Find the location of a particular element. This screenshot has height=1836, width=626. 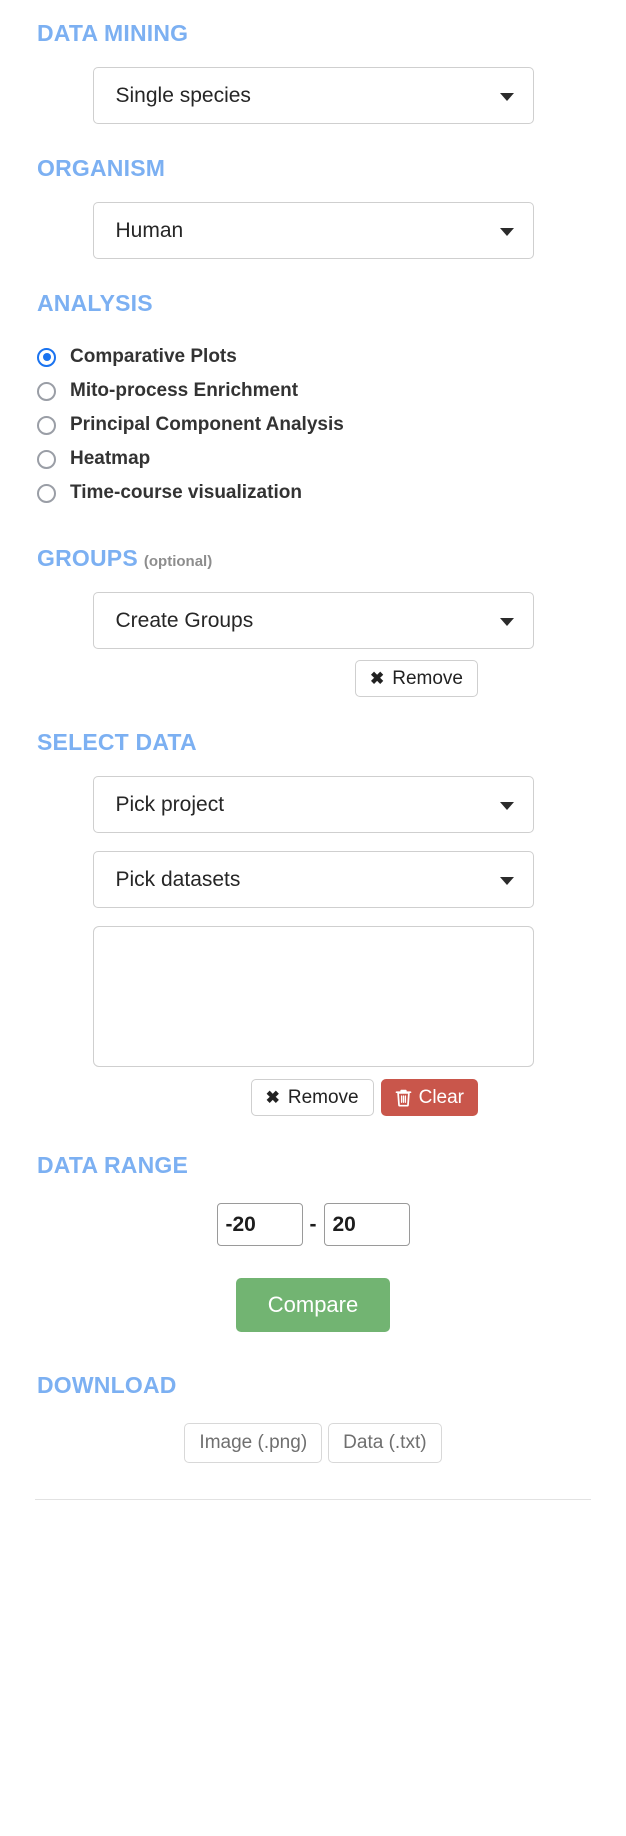

datasets-remove-button-label: Remove is located at coordinates (323, 1097).